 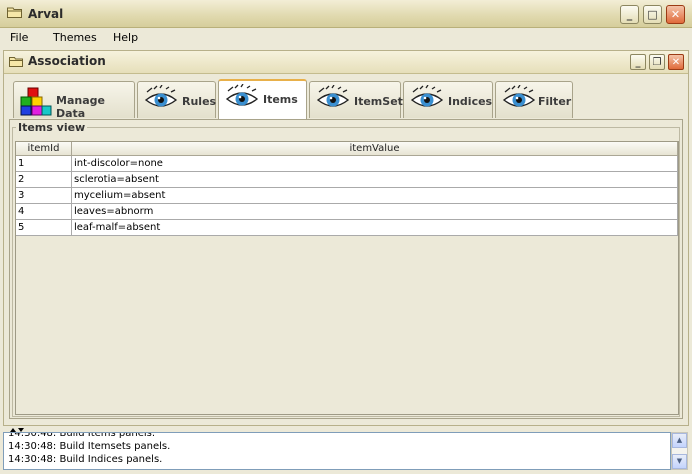 What do you see at coordinates (375, 149) in the screenshot?
I see `column-header-itemvalue: itemValue` at bounding box center [375, 149].